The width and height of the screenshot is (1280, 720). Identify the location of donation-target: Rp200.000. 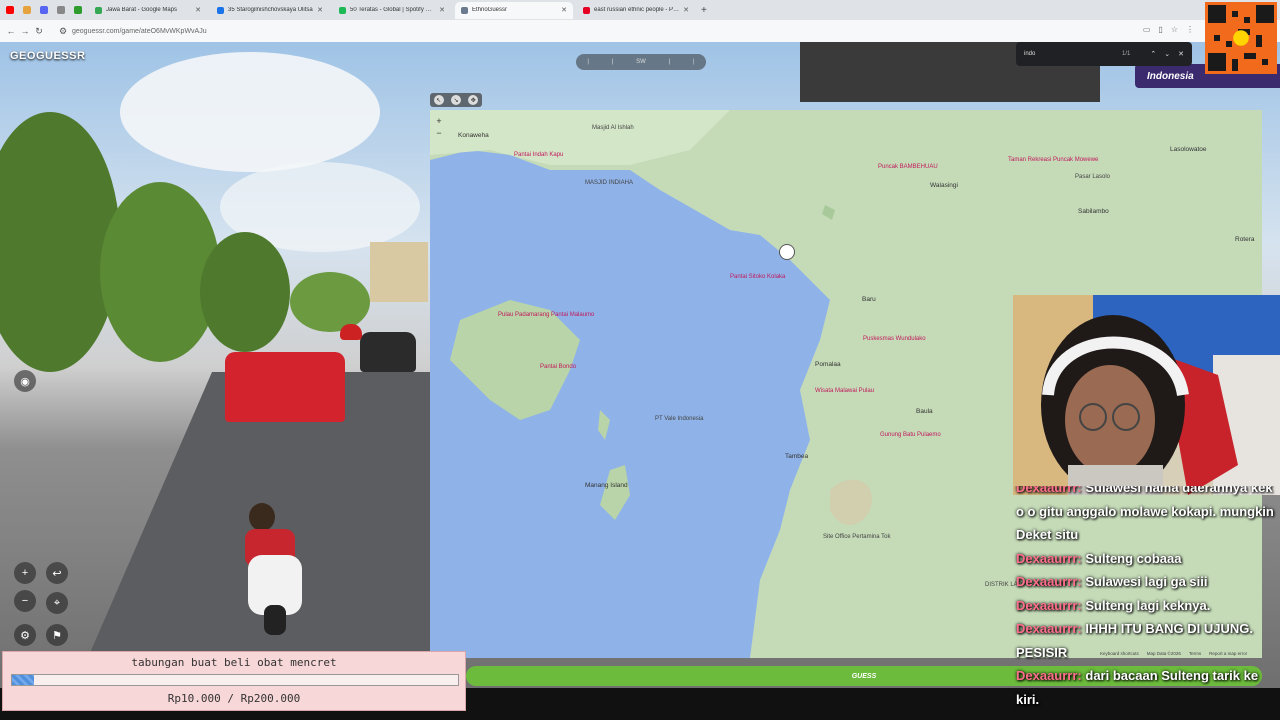
(270, 698).